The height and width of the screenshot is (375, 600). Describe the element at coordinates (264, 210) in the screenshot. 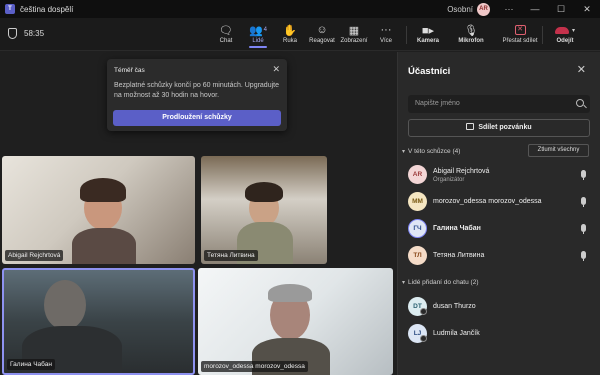

I see `video-tile-tetyana: Тетяна Литвина` at that location.